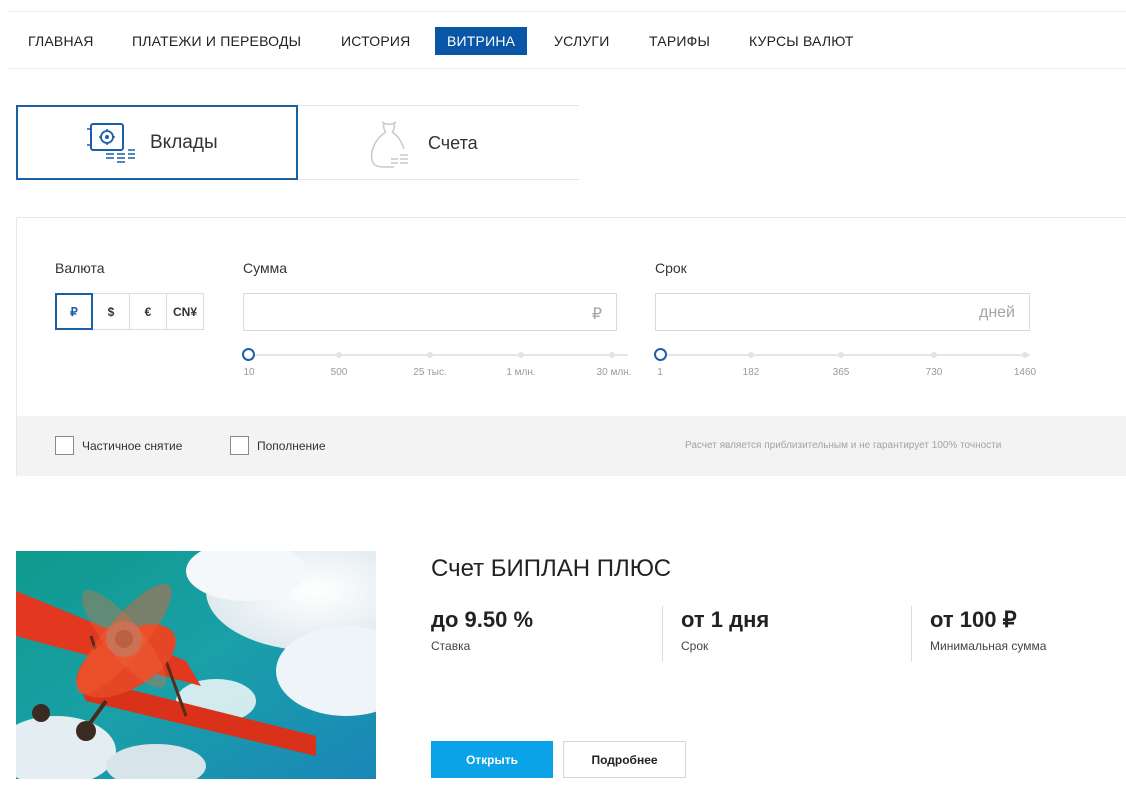  Describe the element at coordinates (430, 372) in the screenshot. I see `amount-tick: 25 тыс.` at that location.